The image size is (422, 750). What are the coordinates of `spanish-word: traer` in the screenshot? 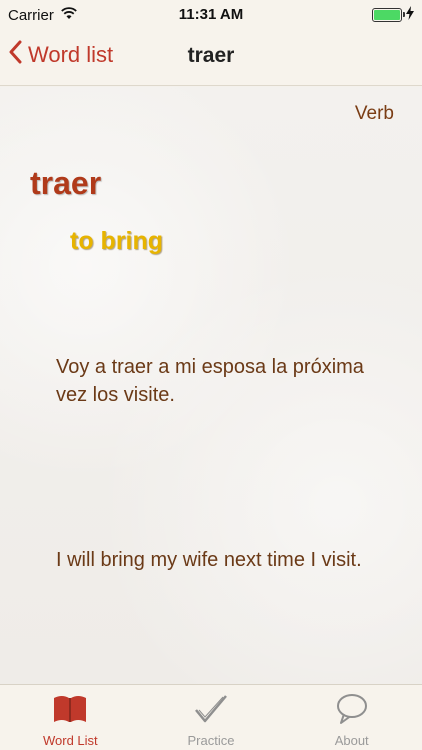 It's located at (66, 183).